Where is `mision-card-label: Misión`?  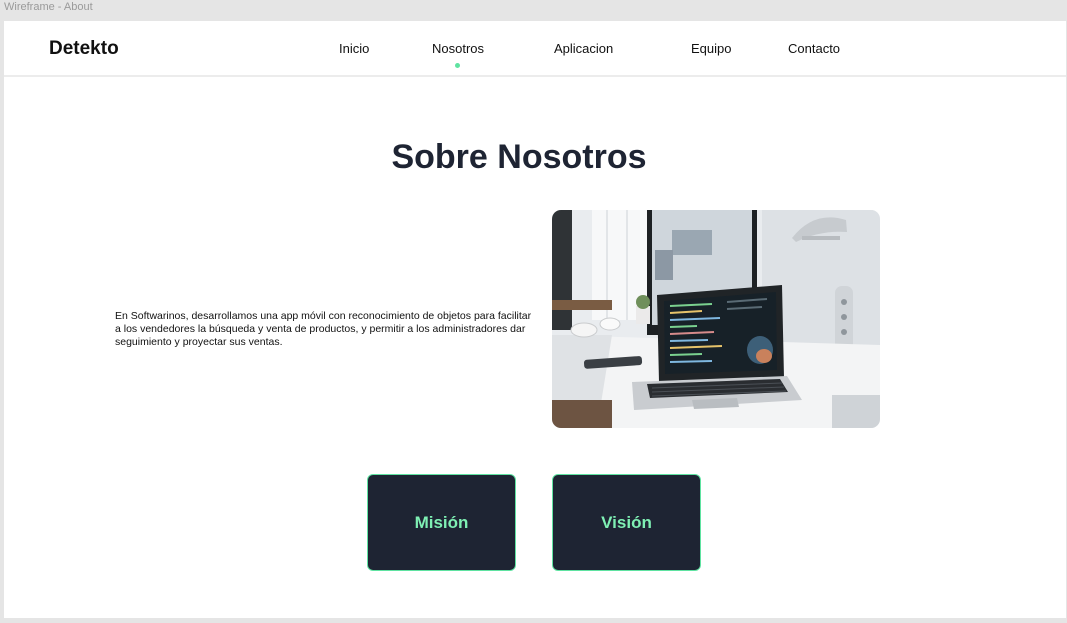
mision-card-label: Misión is located at coordinates (441, 522).